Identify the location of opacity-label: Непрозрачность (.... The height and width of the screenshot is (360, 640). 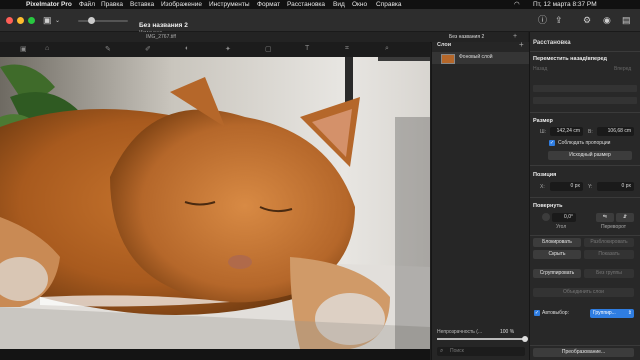
(460, 332).